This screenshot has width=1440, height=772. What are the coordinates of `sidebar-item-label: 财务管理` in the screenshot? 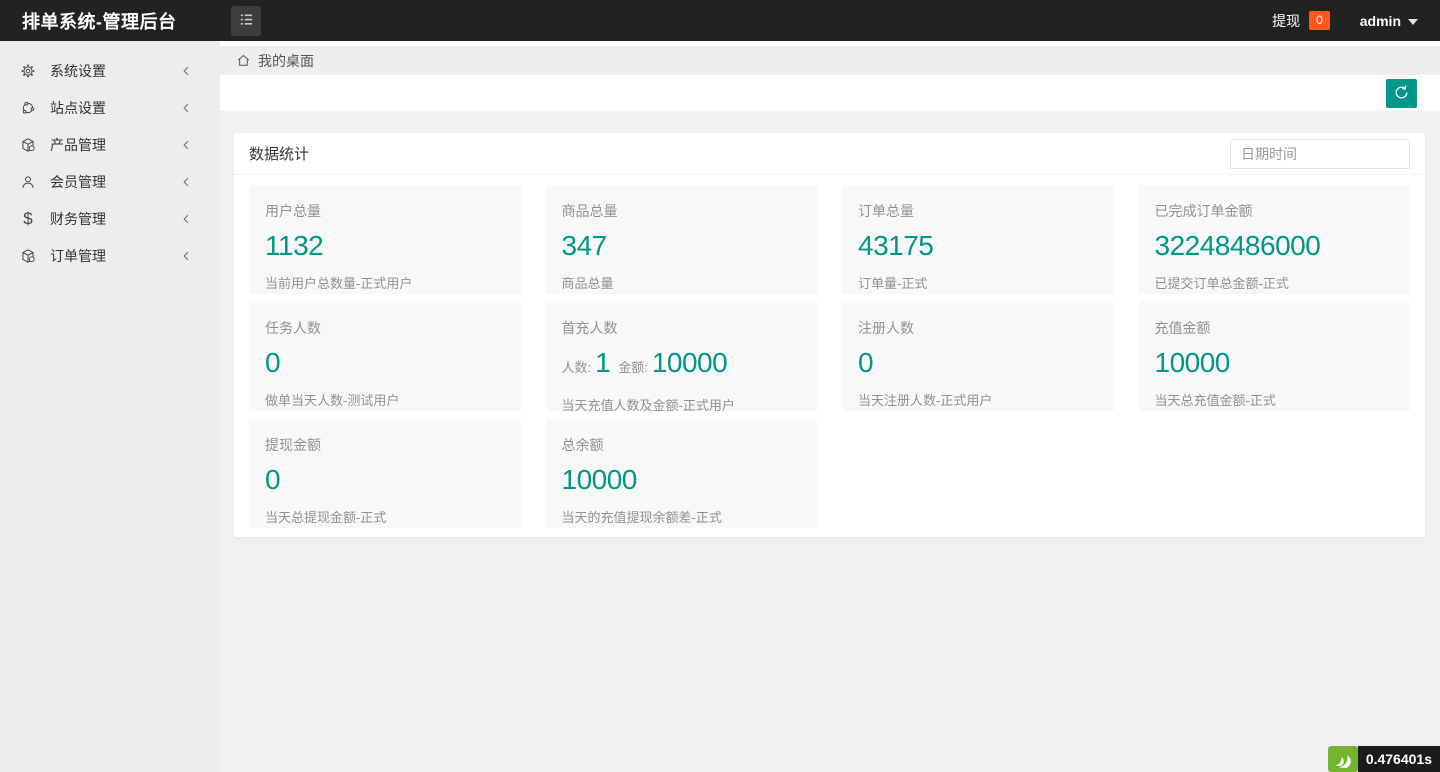 It's located at (78, 218).